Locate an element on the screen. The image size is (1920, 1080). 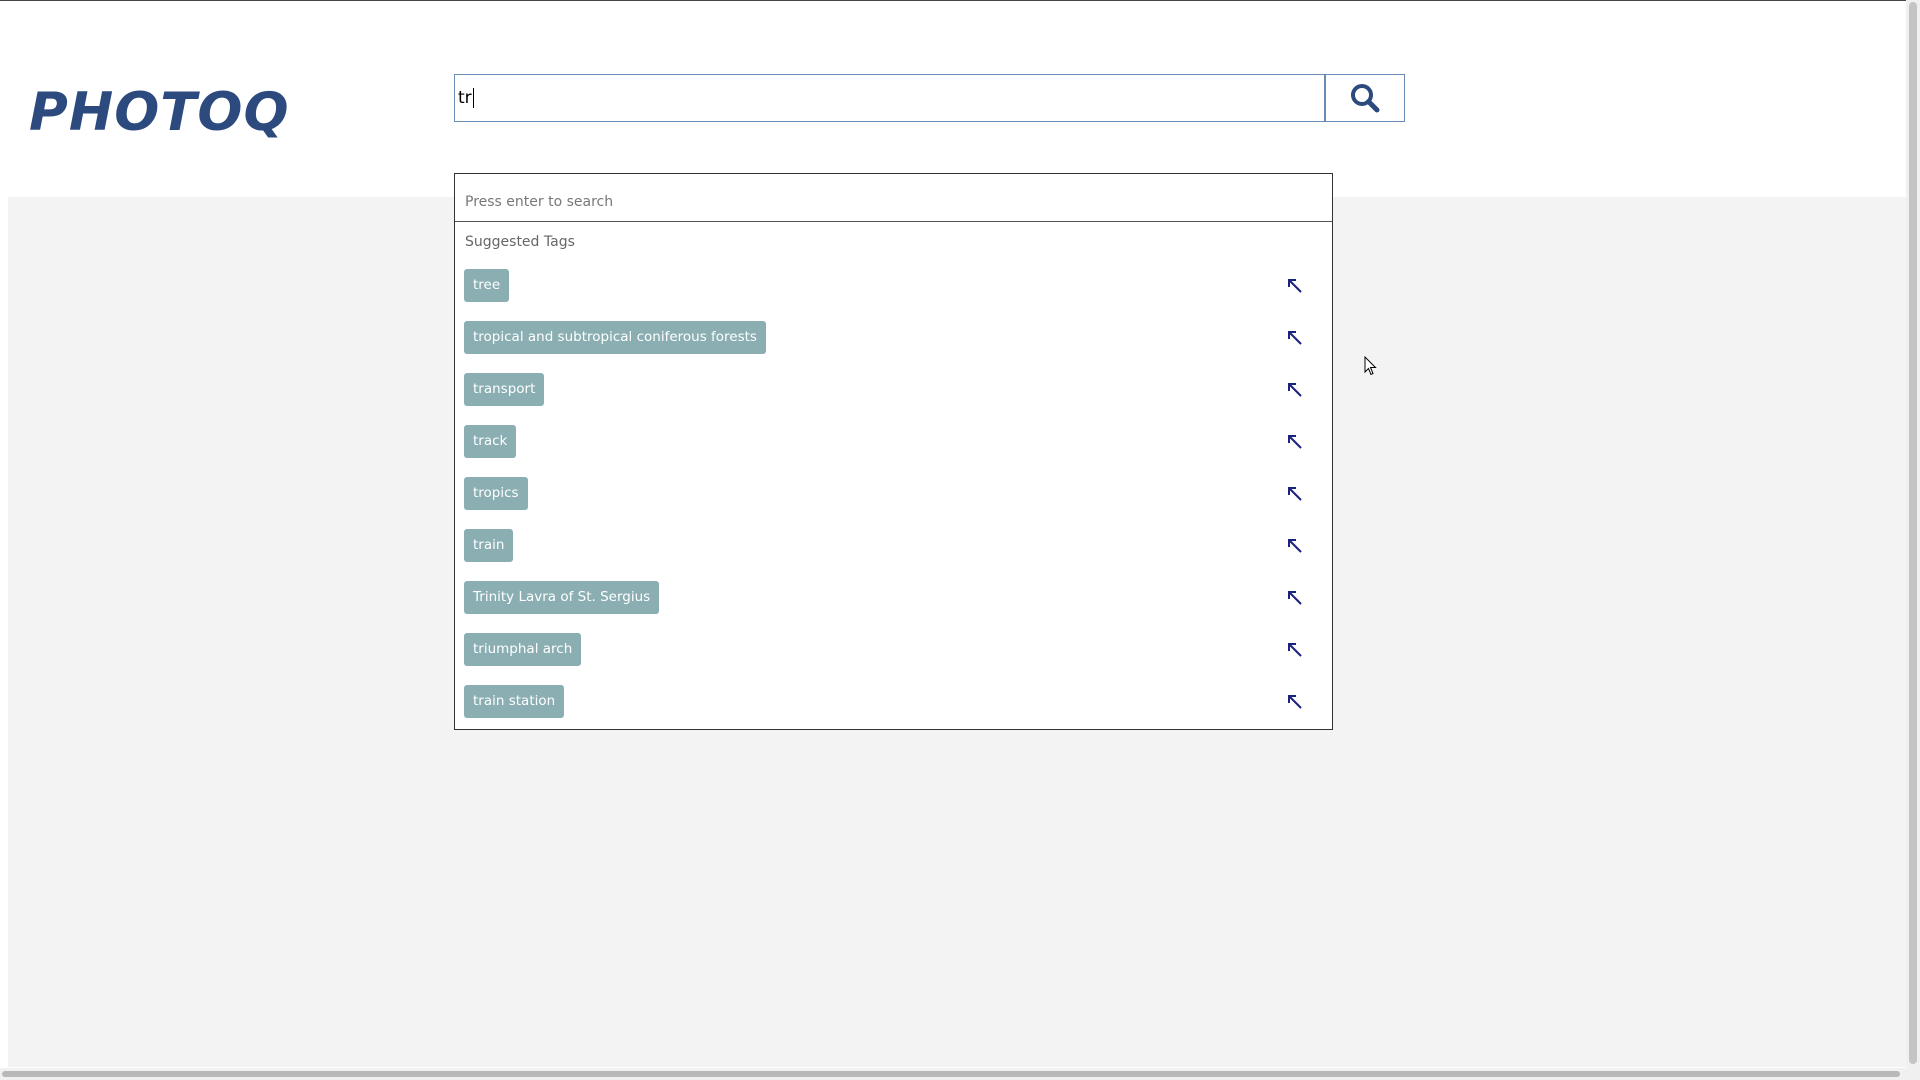
search-icon is located at coordinates (1365, 98).